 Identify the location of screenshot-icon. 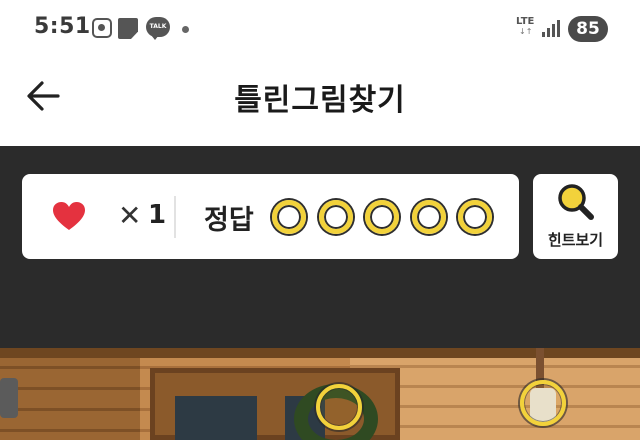
(102, 28).